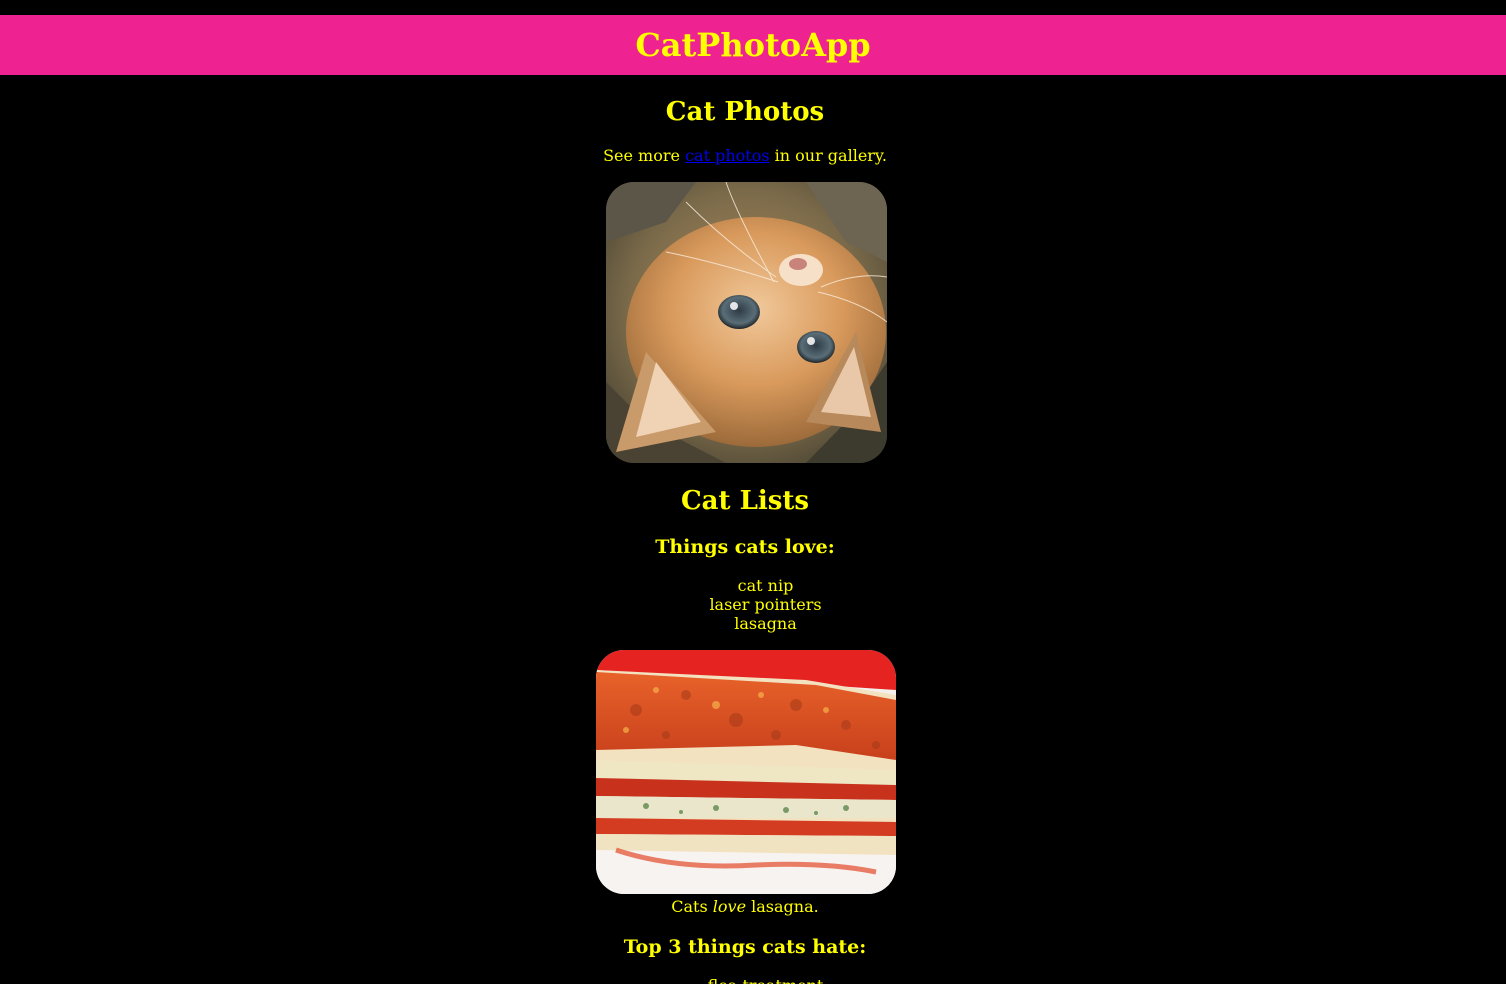 This screenshot has width=1506, height=984. Describe the element at coordinates (745, 947) in the screenshot. I see `things-cats-hate-heading: Top 3 things cats hate:` at that location.